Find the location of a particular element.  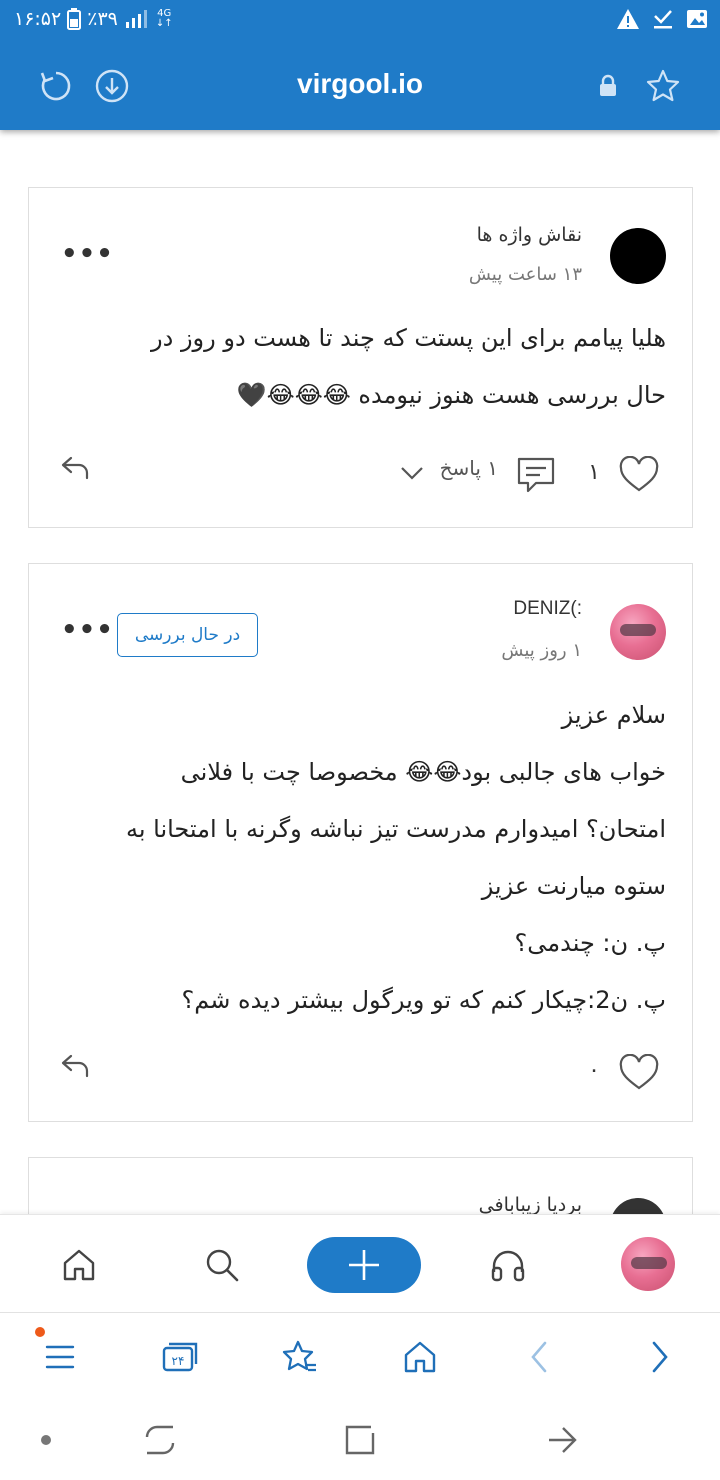

reply-comment-button is located at coordinates (536, 475).